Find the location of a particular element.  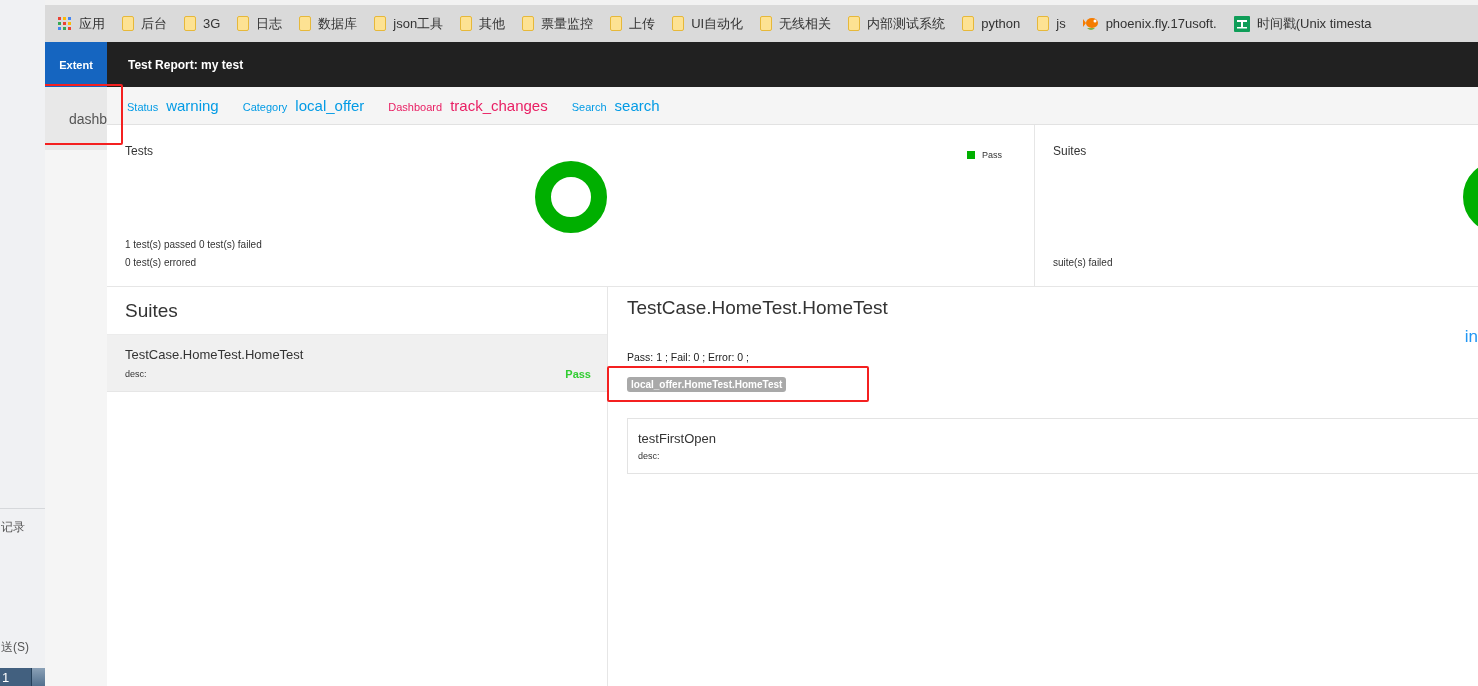

test-title: TestCase.HomeTest.HomeTest is located at coordinates (757, 308).